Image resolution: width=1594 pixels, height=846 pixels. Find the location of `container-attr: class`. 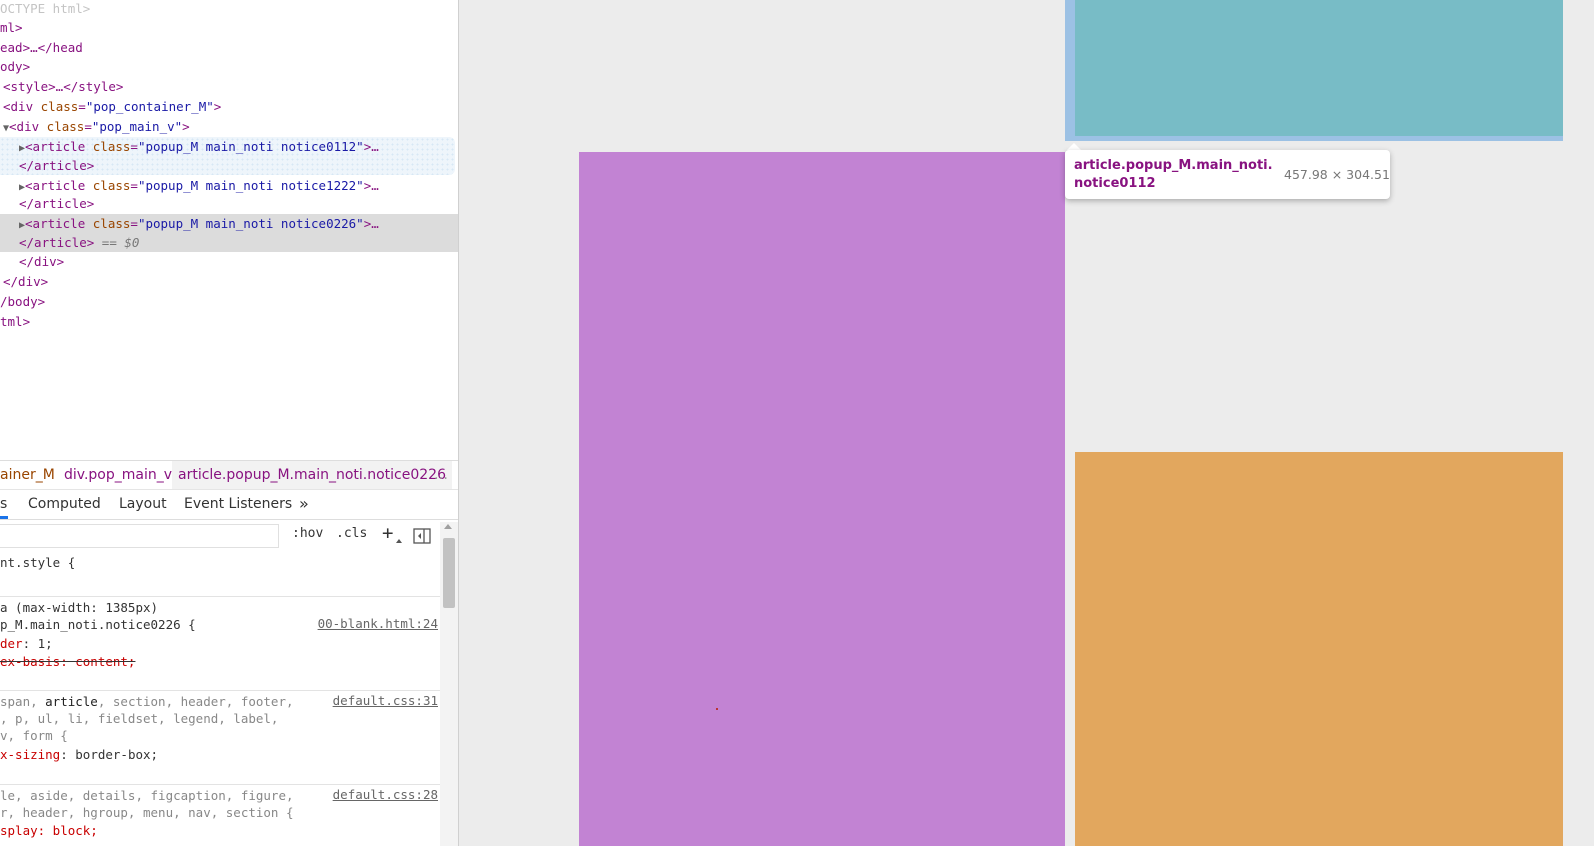

container-attr: class is located at coordinates (59, 106).